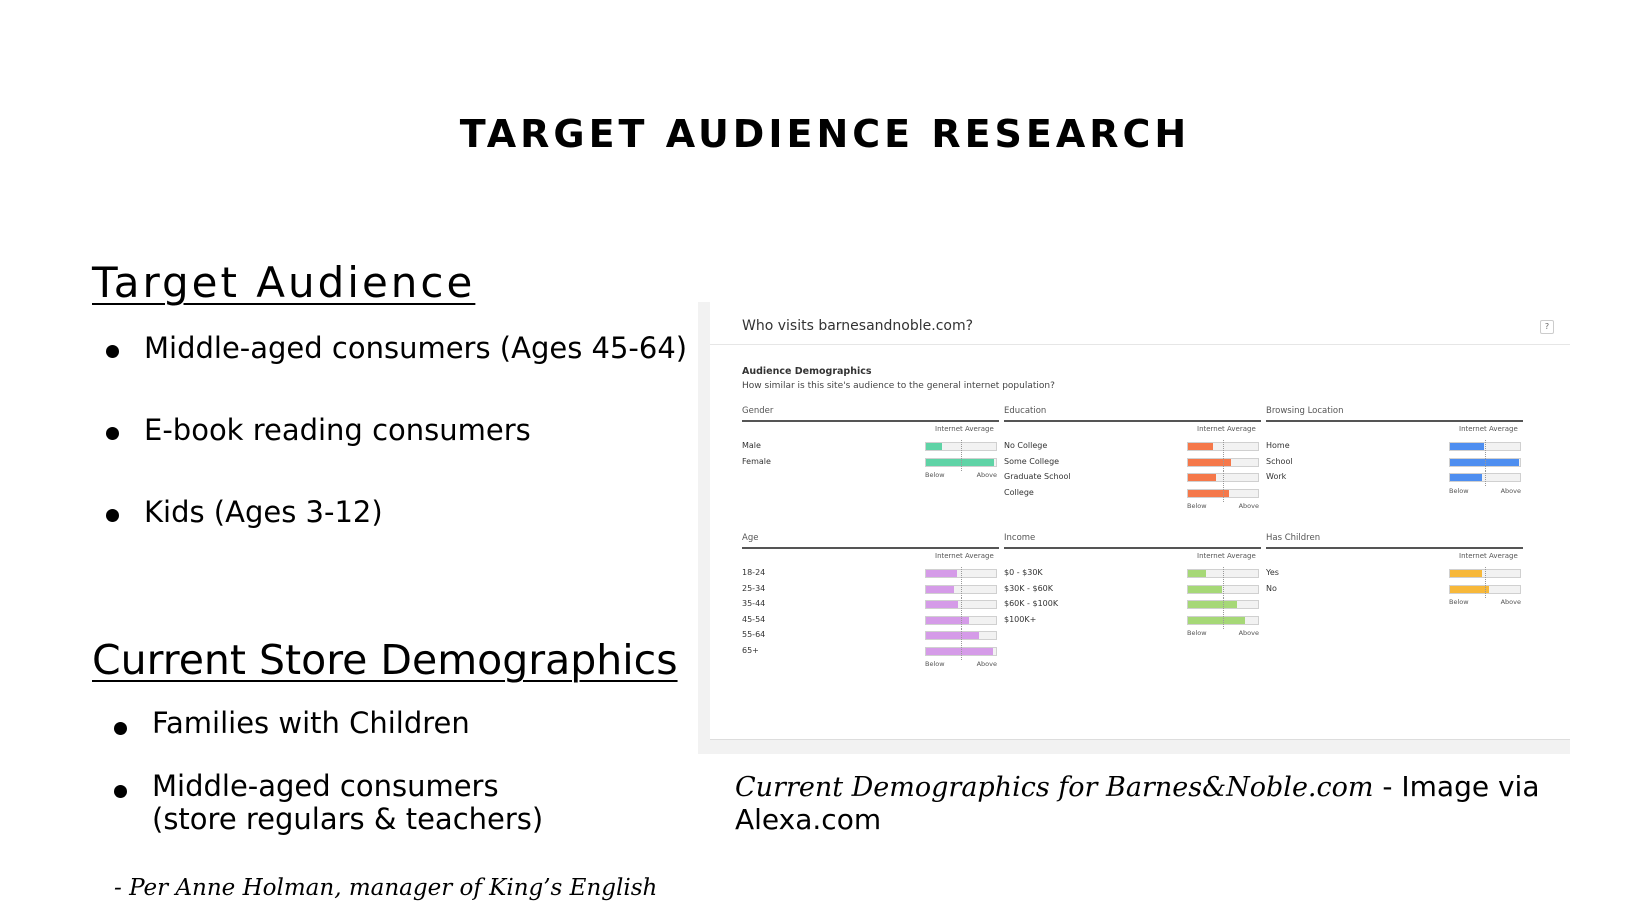 This screenshot has width=1650, height=907. What do you see at coordinates (1132, 448) in the screenshot?
I see `table-row: No College` at bounding box center [1132, 448].